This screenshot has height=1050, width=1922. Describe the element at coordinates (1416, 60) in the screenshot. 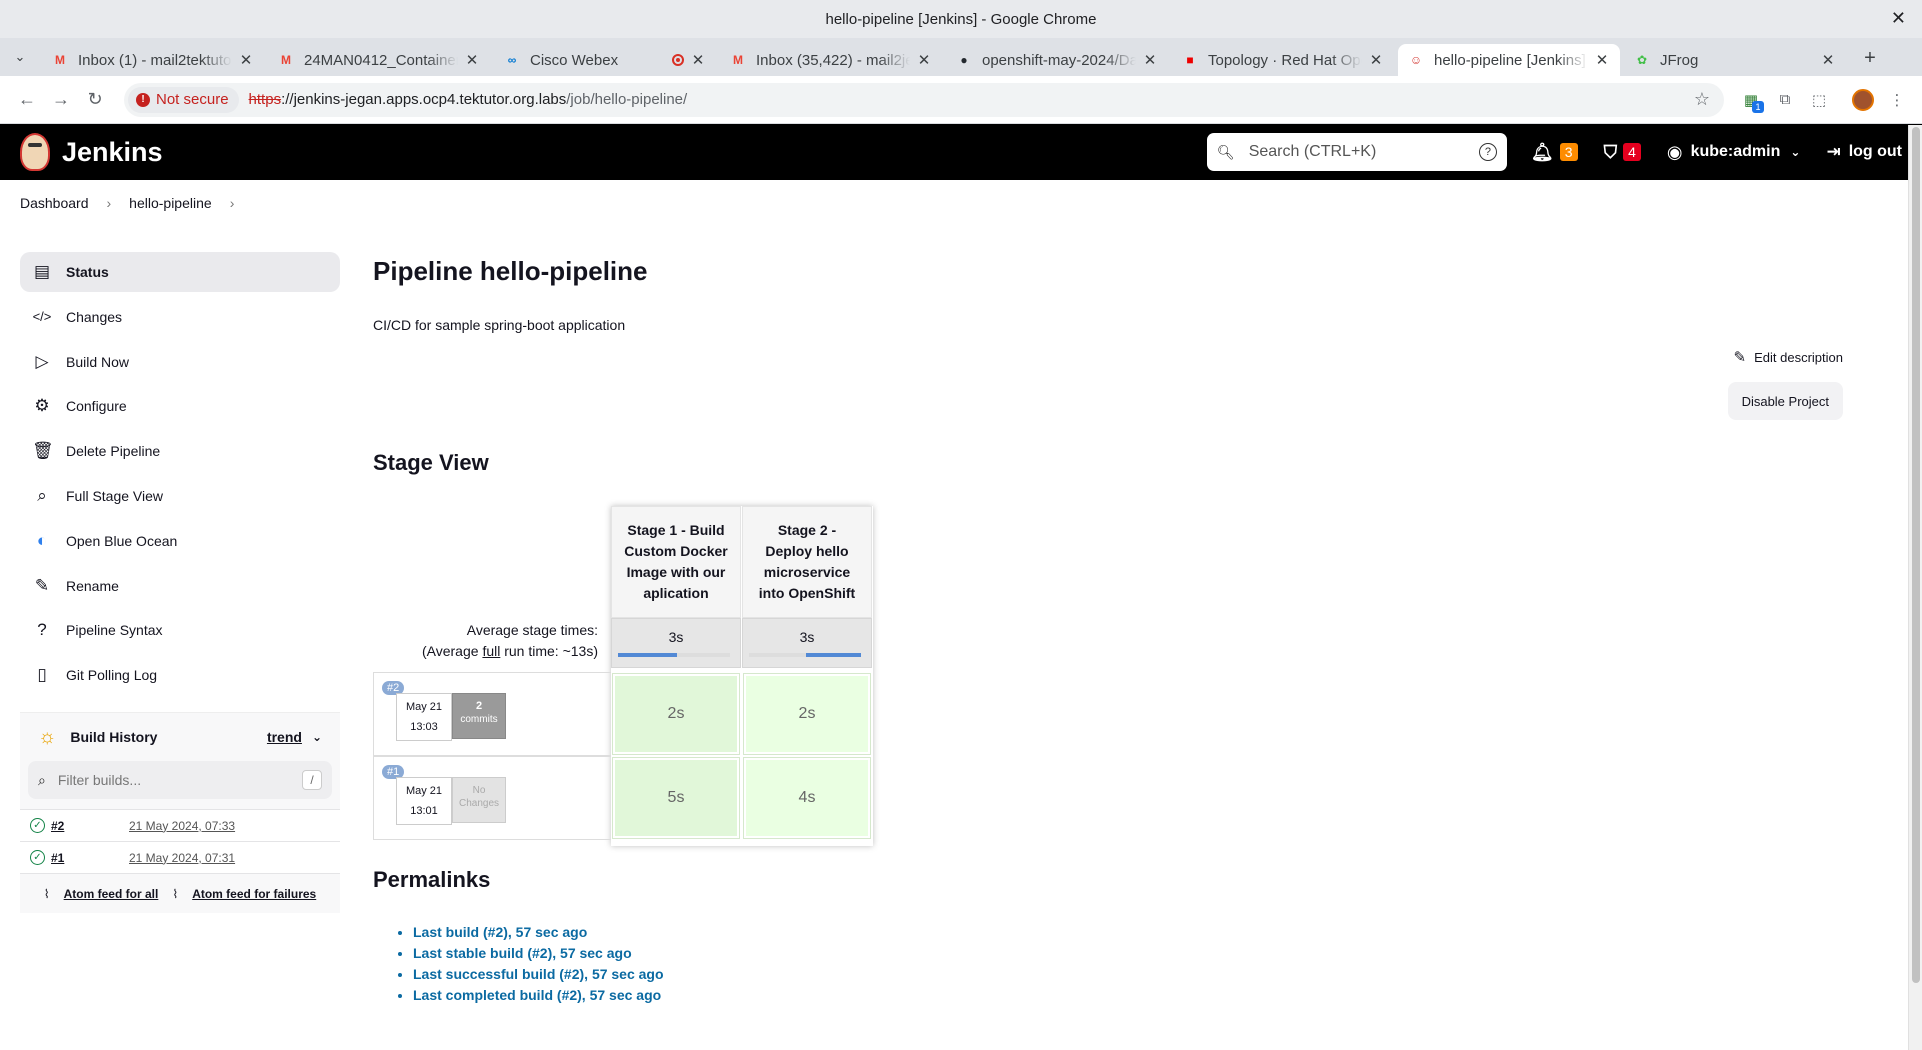

I see `jenkins-icon: ☺` at that location.